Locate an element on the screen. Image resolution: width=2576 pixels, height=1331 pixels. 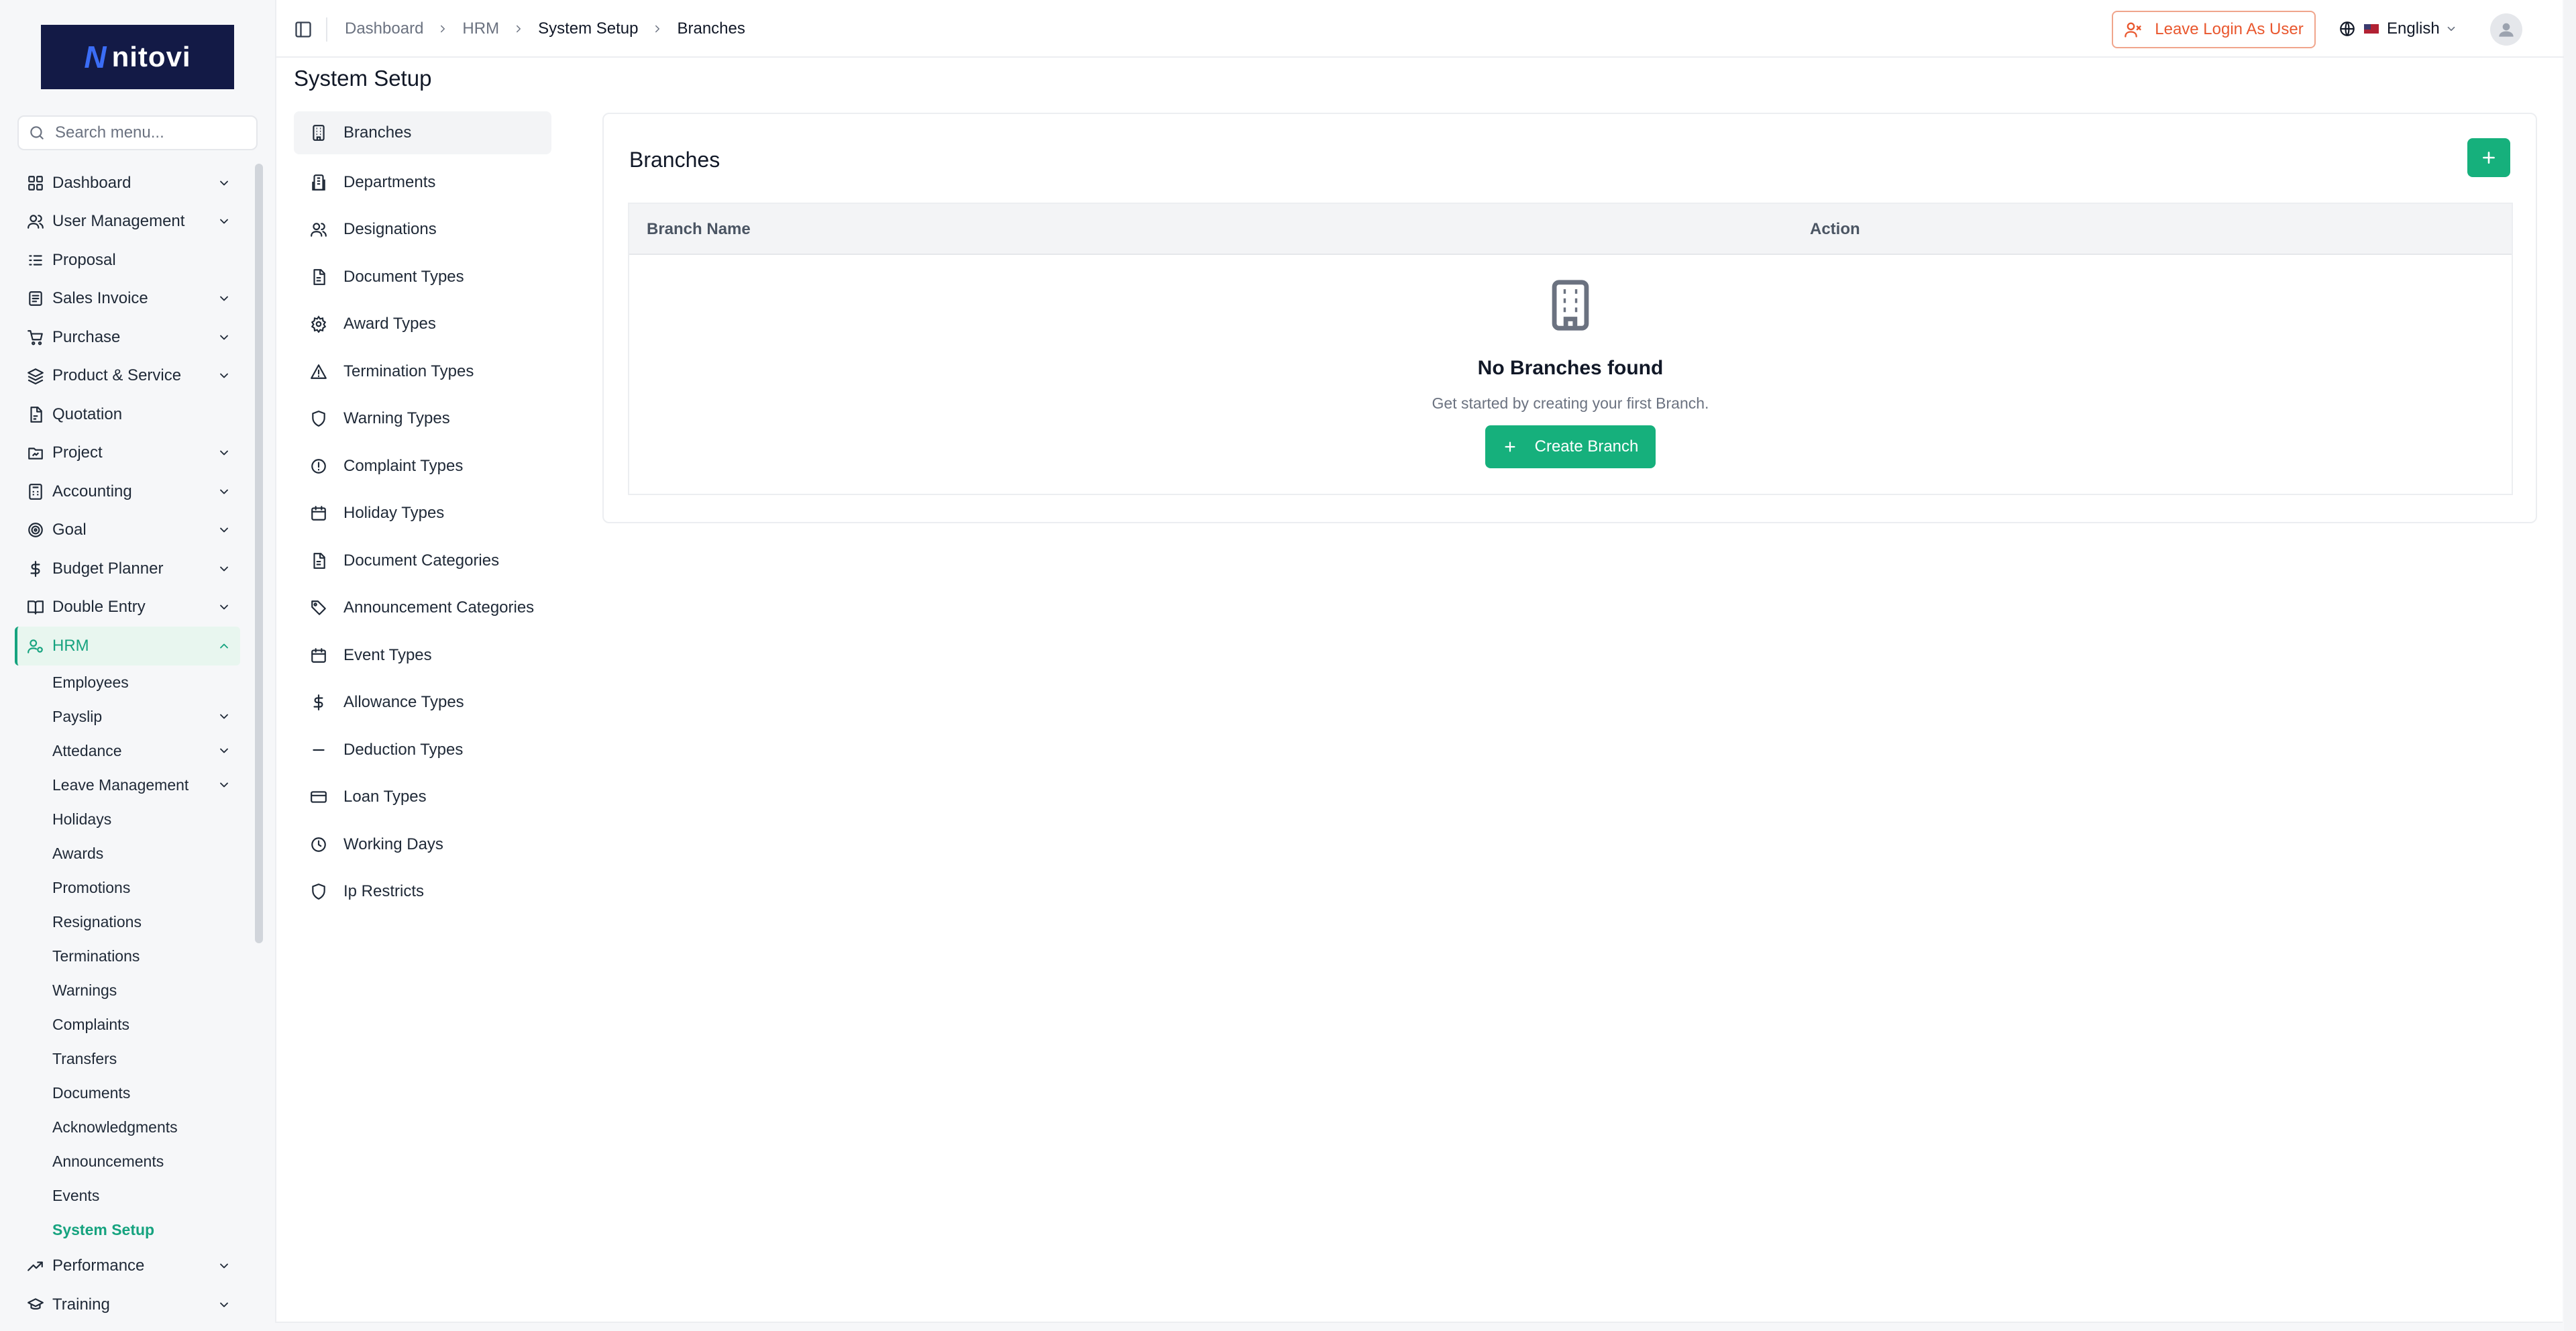
sidebar-subitem-attendance: Attedance is located at coordinates (127, 751).